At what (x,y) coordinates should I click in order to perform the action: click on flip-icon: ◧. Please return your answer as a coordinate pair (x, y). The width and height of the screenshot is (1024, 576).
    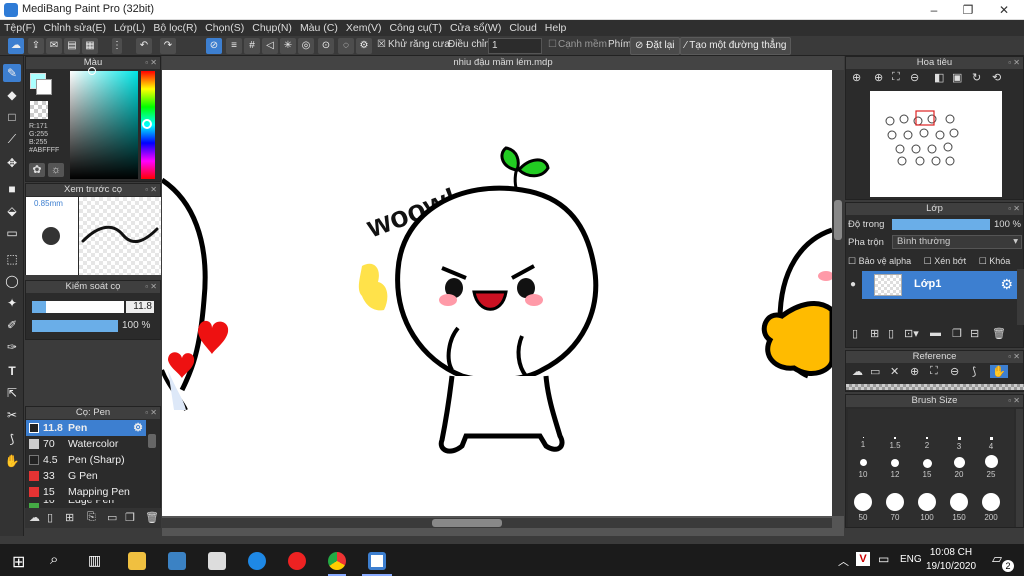
    Looking at the image, I should click on (939, 77).